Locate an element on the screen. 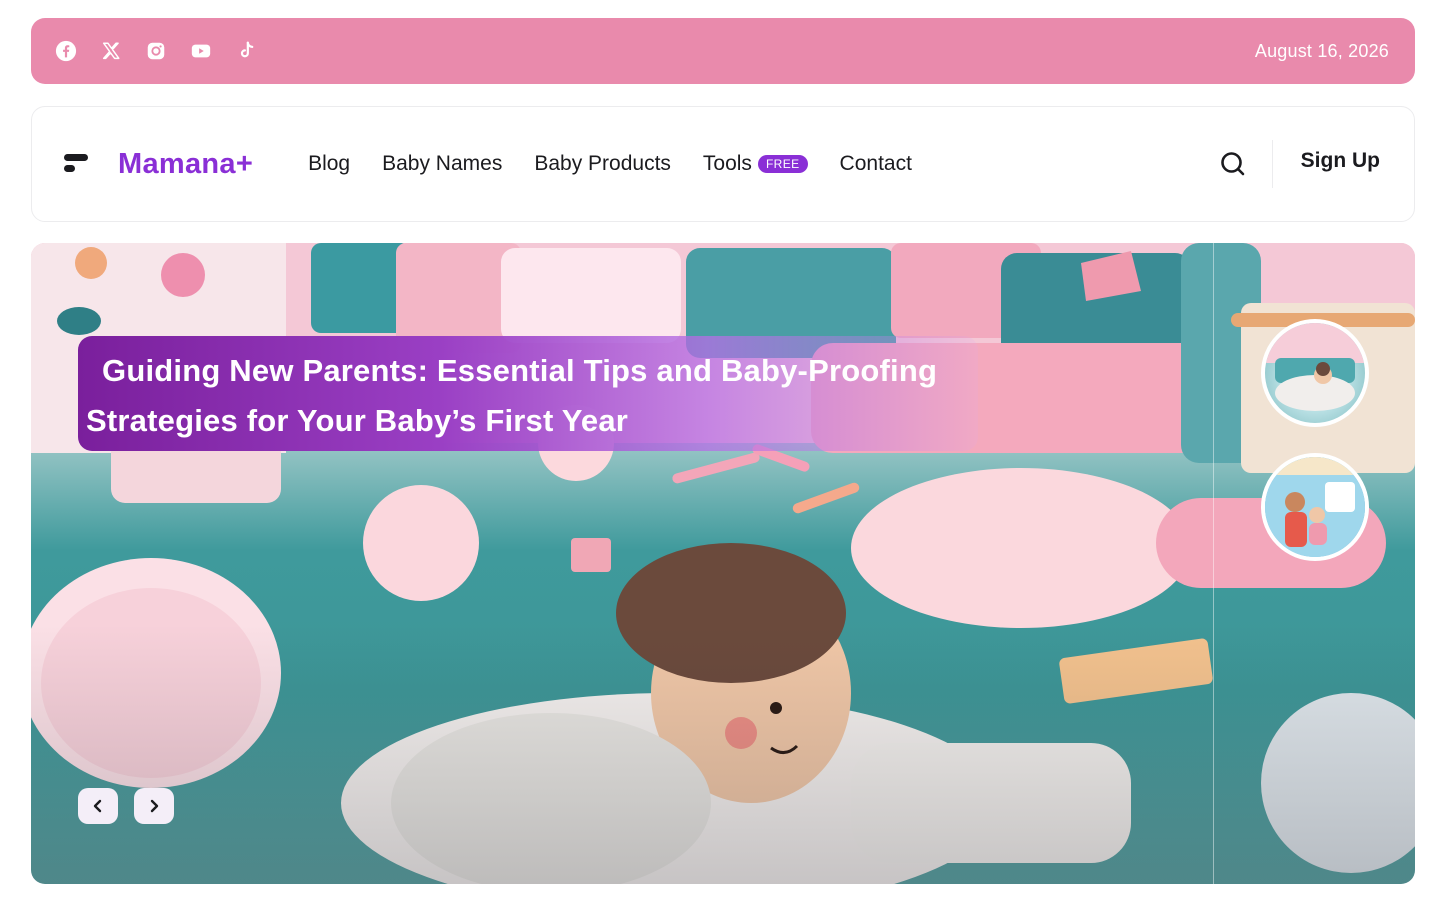 This screenshot has width=1440, height=900. header-divider is located at coordinates (1272, 164).